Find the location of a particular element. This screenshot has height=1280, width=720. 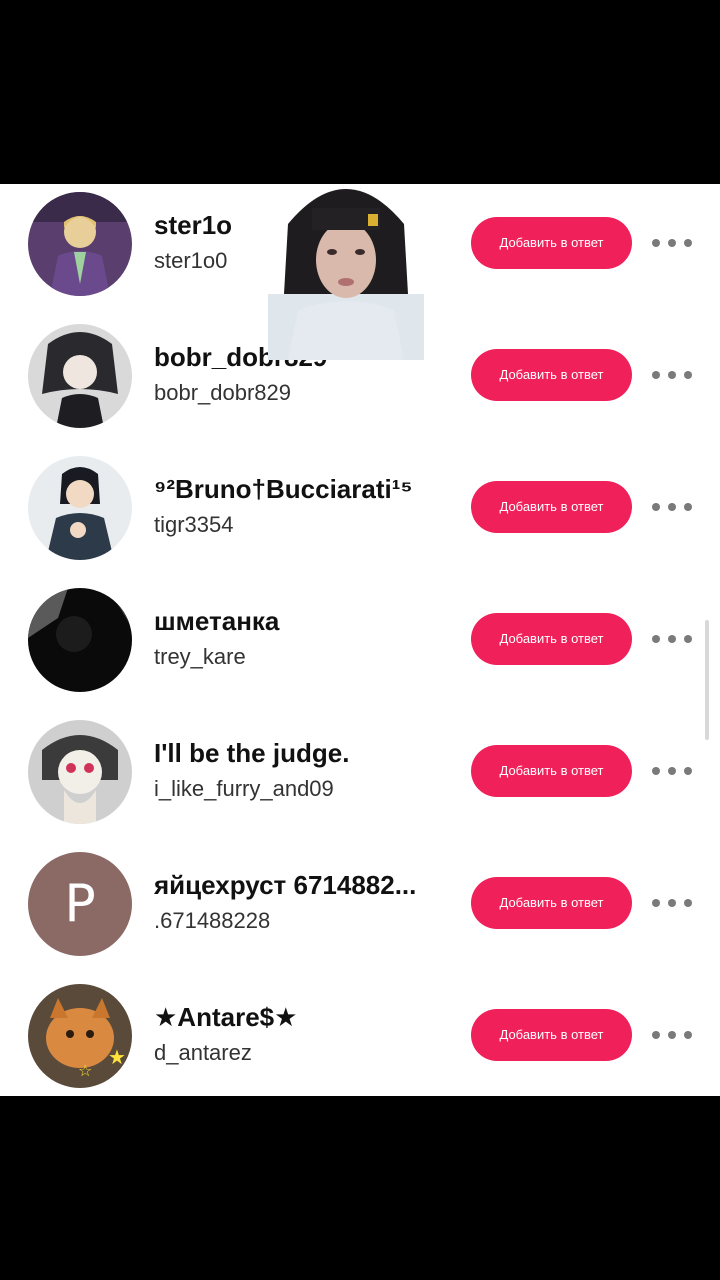

username: trey_kare is located at coordinates (200, 656).